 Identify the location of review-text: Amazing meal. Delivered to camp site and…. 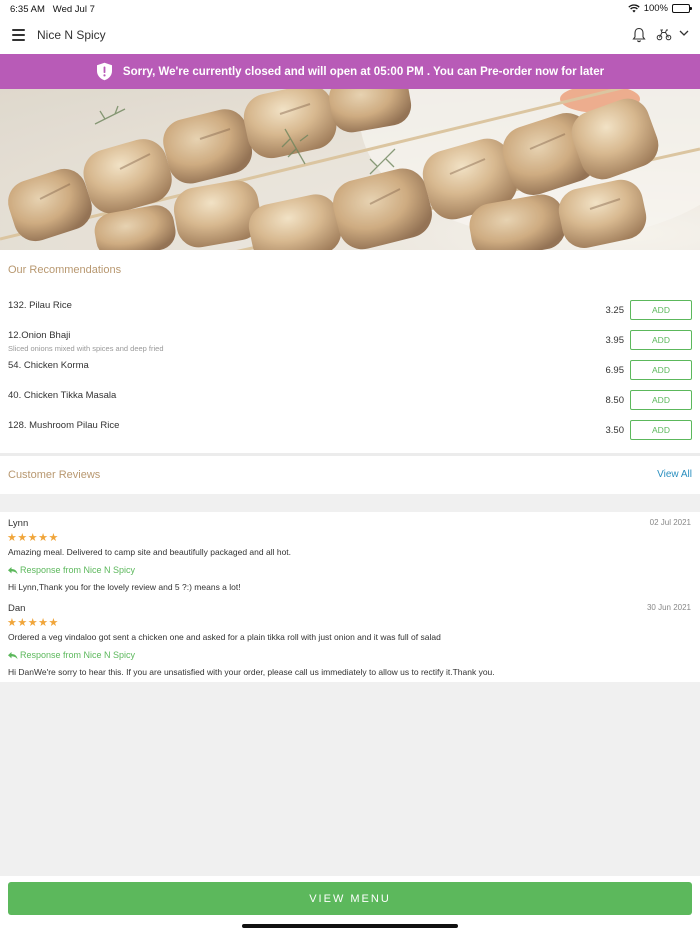
(150, 552).